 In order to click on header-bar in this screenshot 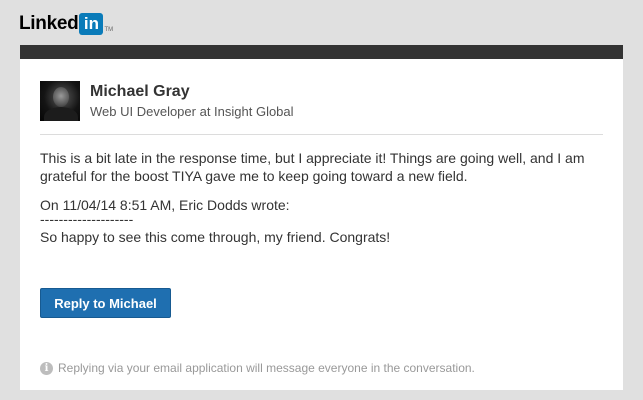, I will do `click(321, 52)`.